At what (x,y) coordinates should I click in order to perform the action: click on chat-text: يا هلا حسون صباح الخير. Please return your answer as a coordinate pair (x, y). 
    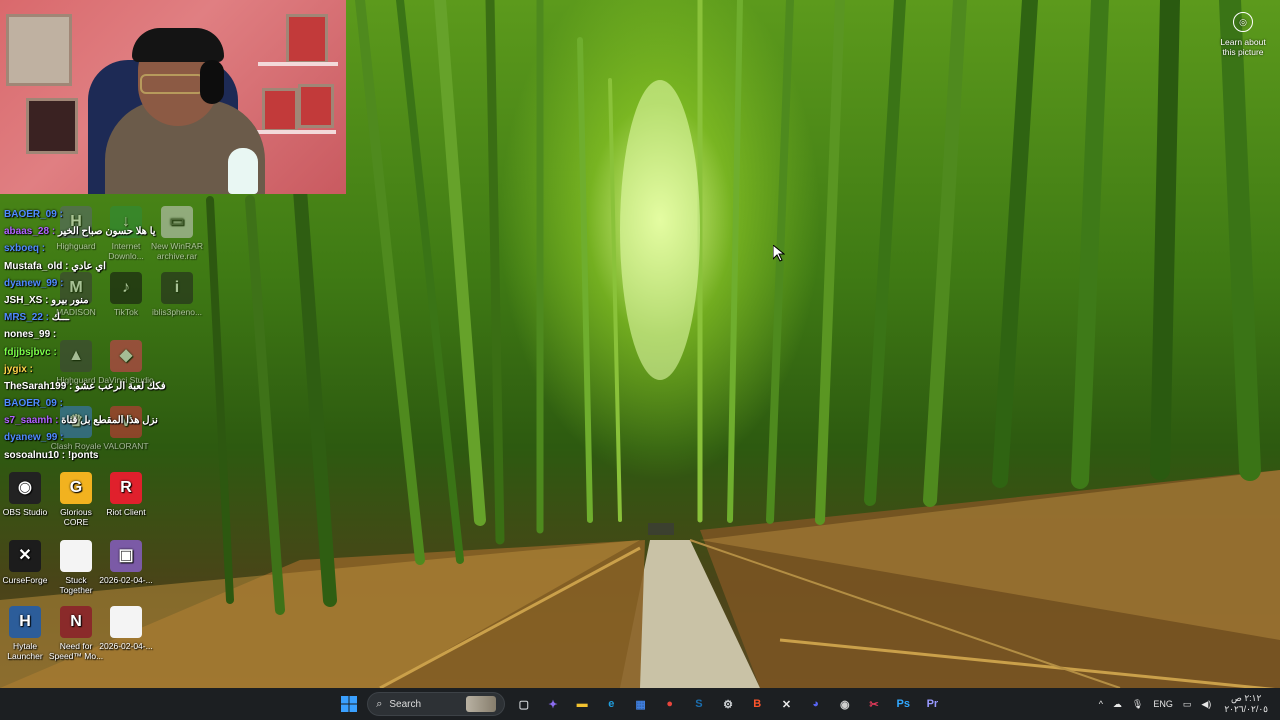
    Looking at the image, I should click on (106, 232).